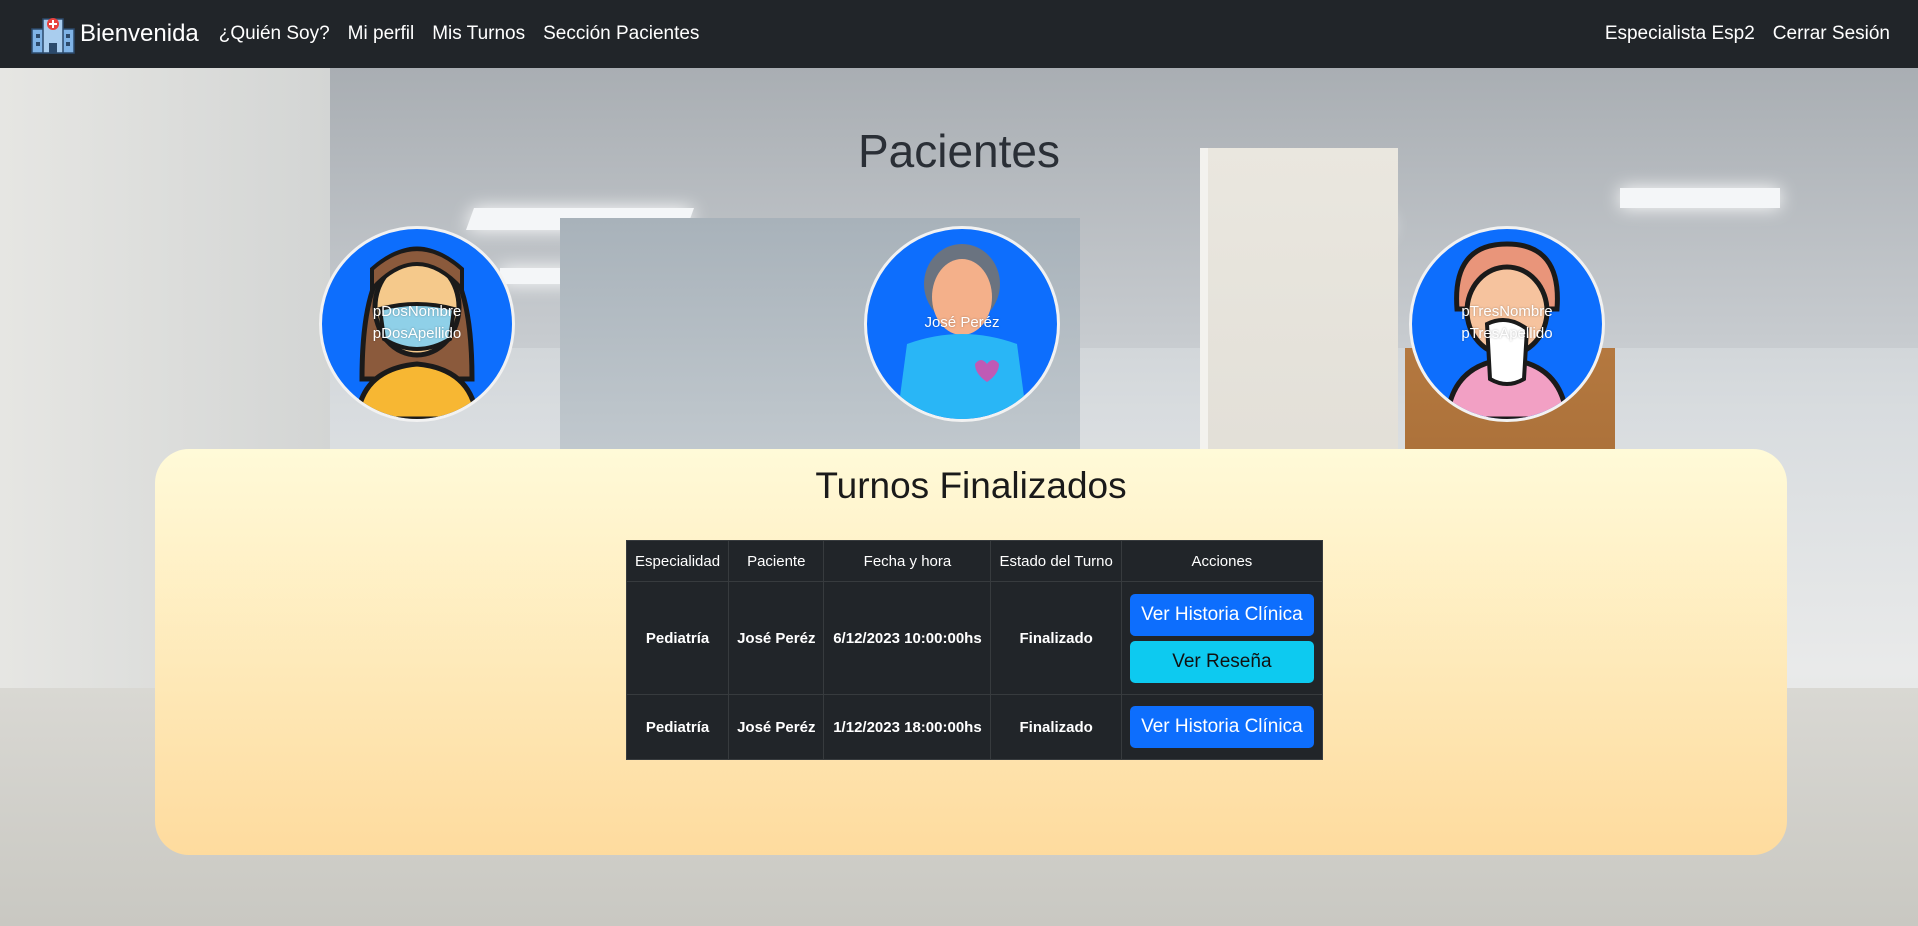 This screenshot has height=926, width=1918. What do you see at coordinates (1056, 561) in the screenshot?
I see `col-estado: Estado del Turno` at bounding box center [1056, 561].